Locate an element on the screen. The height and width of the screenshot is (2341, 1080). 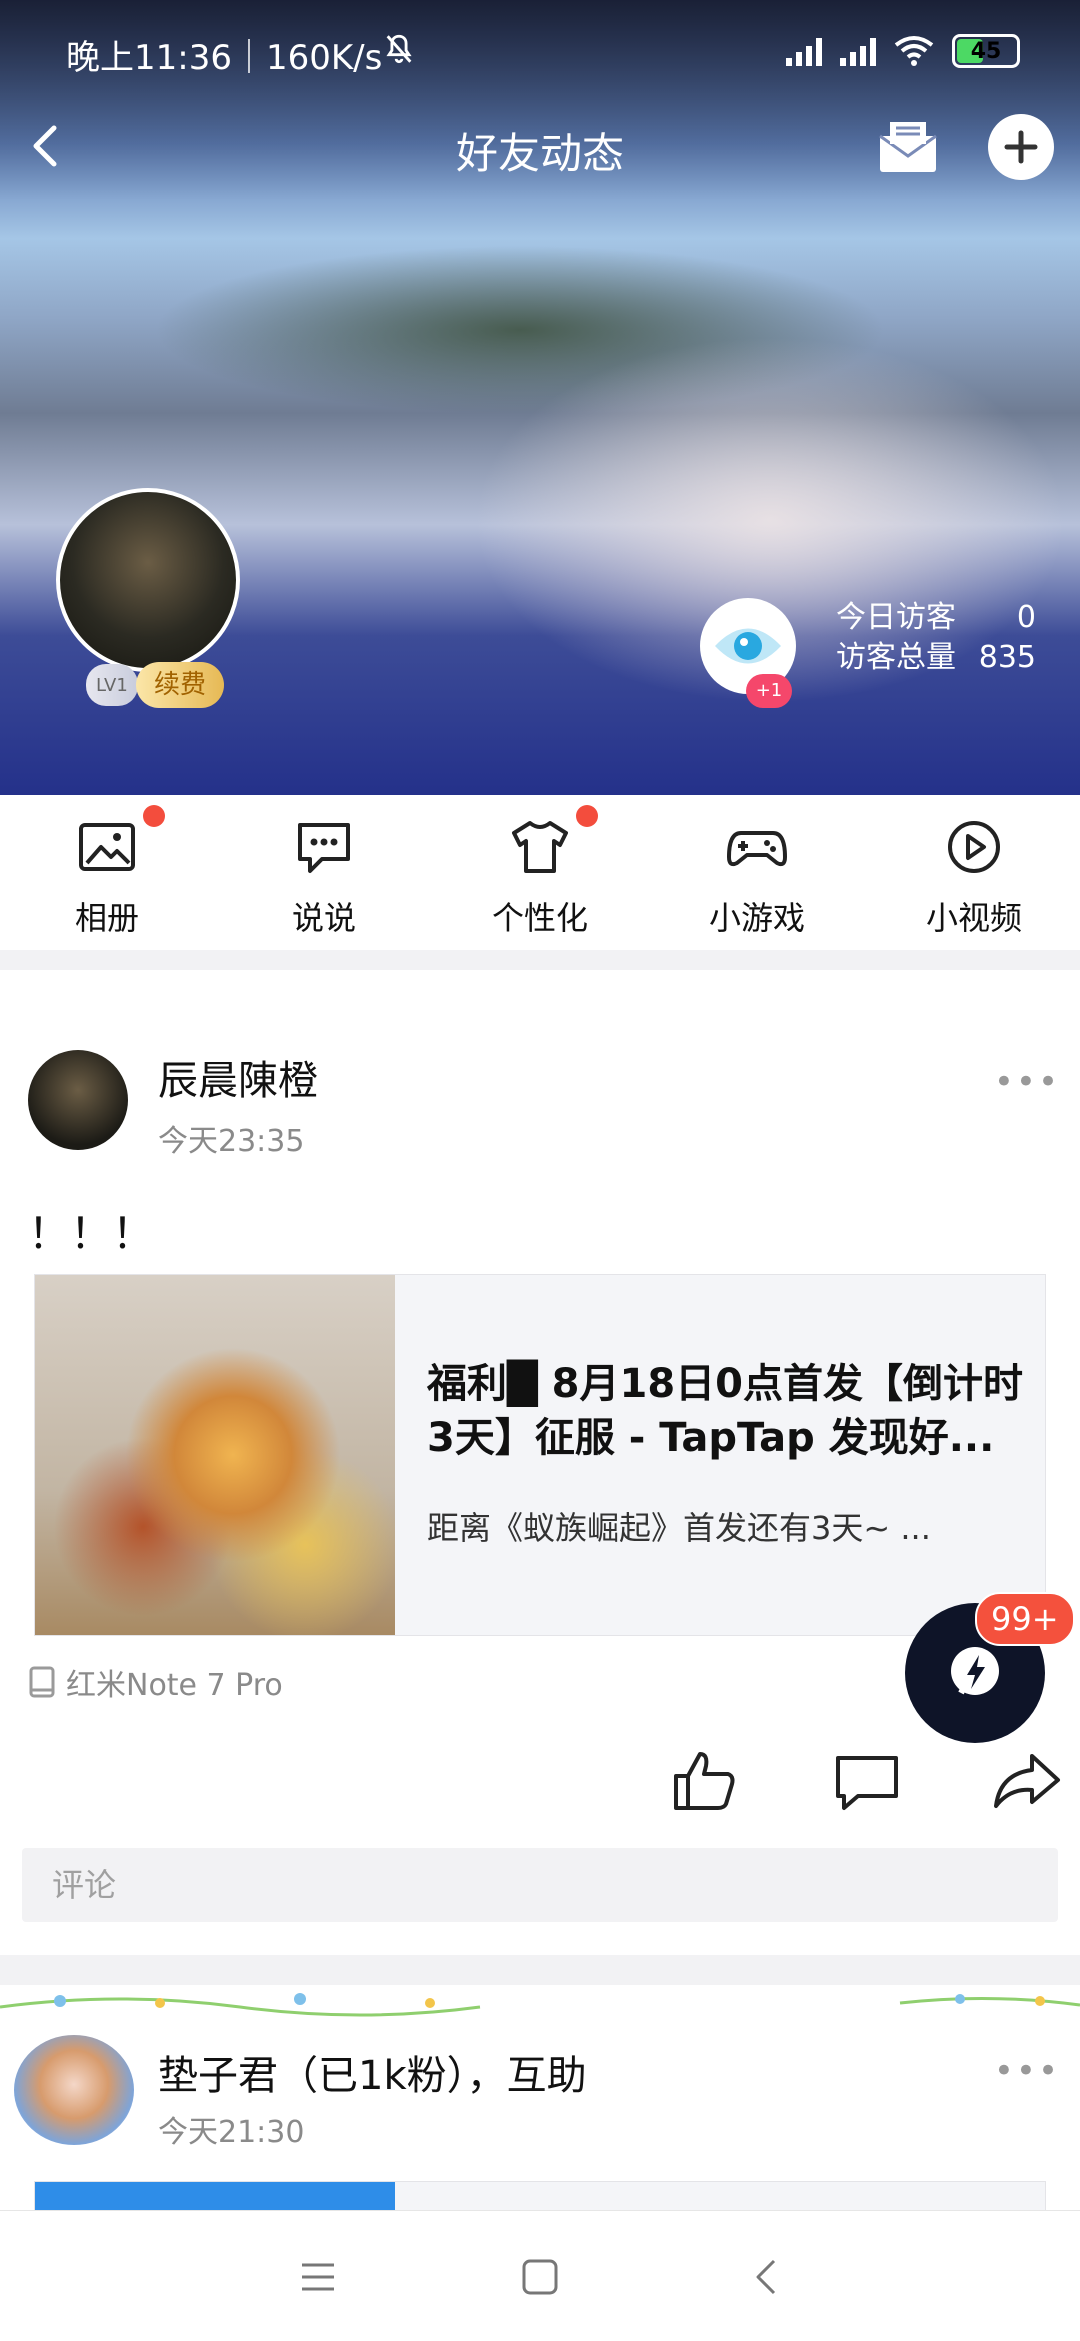
home-icon is located at coordinates (540, 2277).